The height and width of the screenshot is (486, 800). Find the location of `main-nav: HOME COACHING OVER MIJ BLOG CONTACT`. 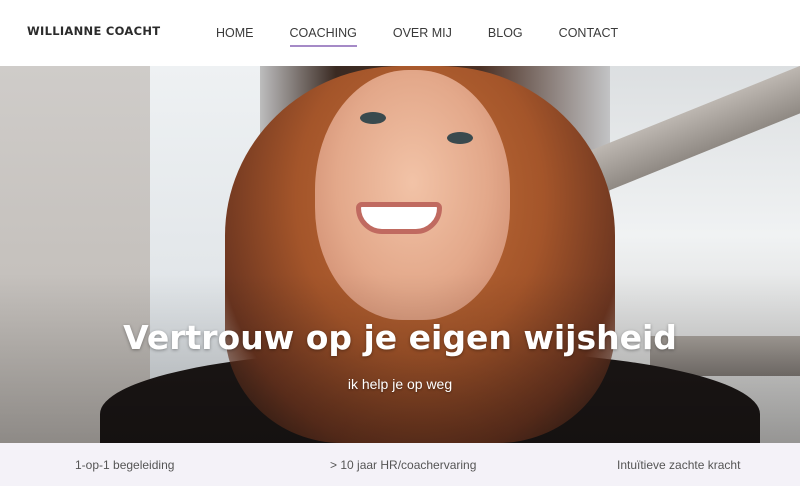

main-nav: HOME COACHING OVER MIJ BLOG CONTACT is located at coordinates (435, 33).